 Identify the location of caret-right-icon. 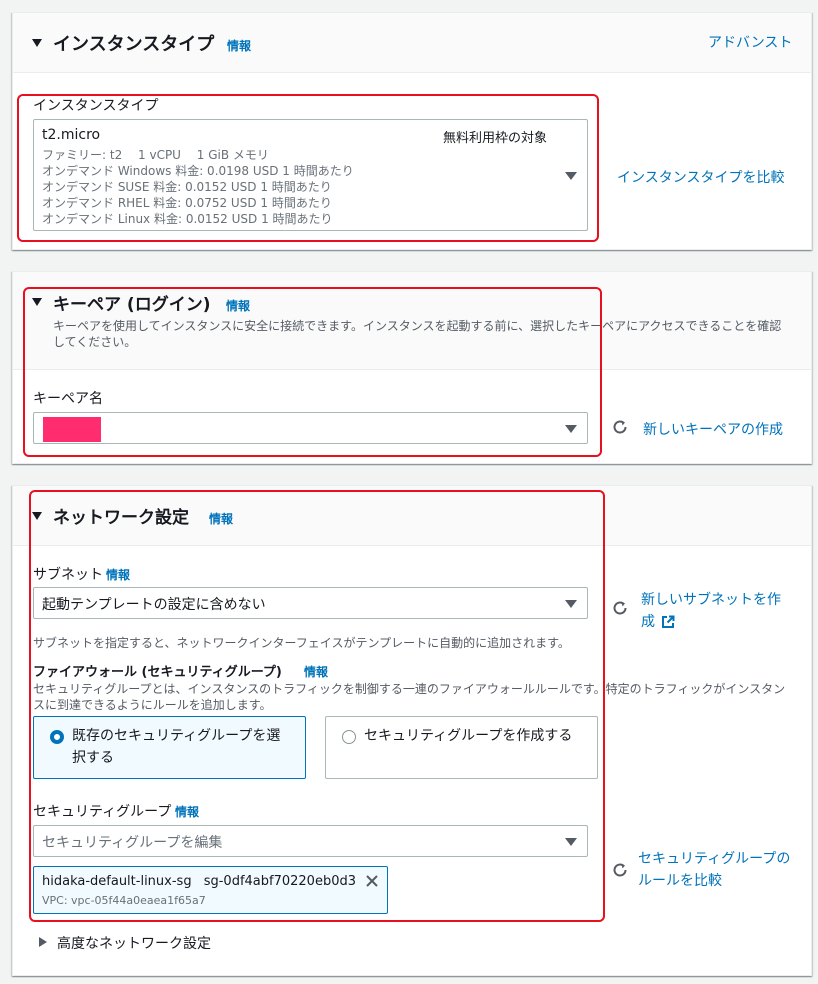
(43, 942).